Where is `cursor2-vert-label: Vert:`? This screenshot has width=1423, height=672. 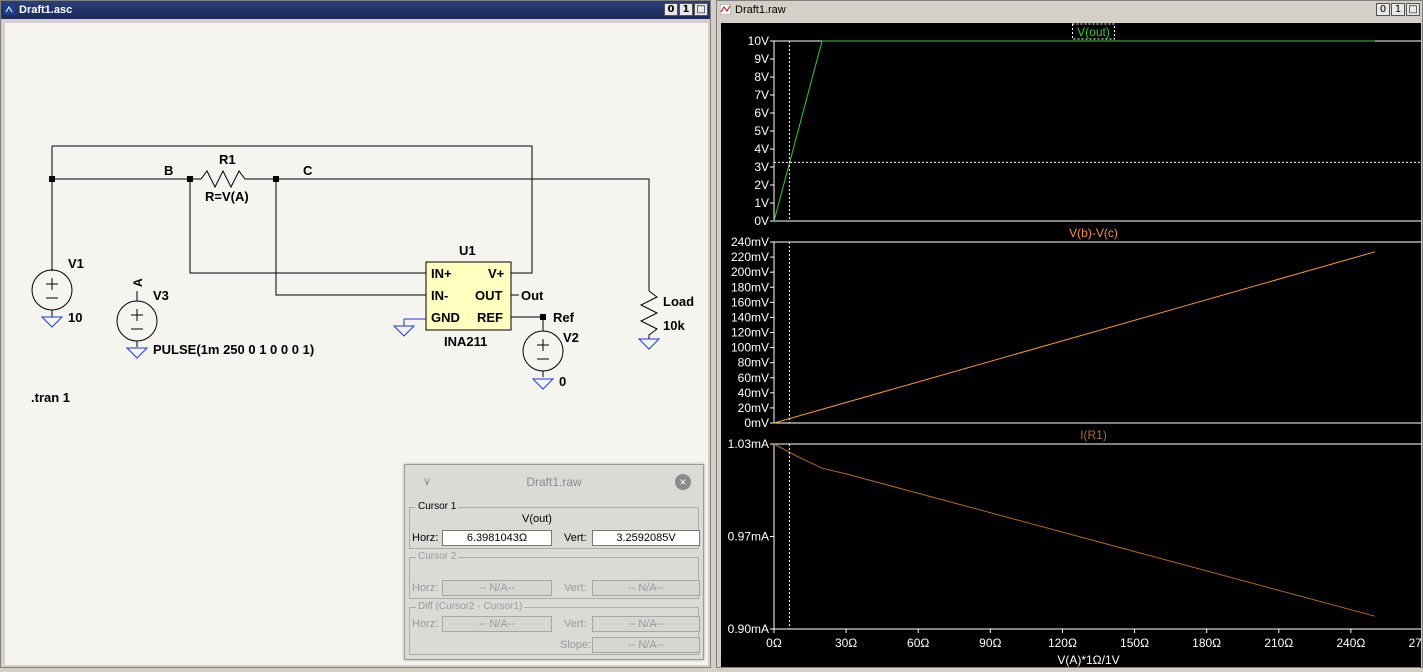 cursor2-vert-label: Vert: is located at coordinates (575, 588).